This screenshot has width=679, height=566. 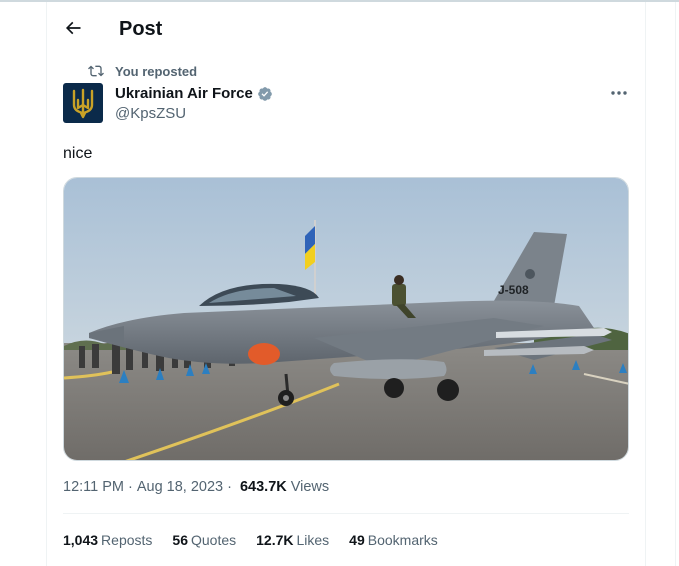 I want to click on tweet-text: nice, so click(x=78, y=153).